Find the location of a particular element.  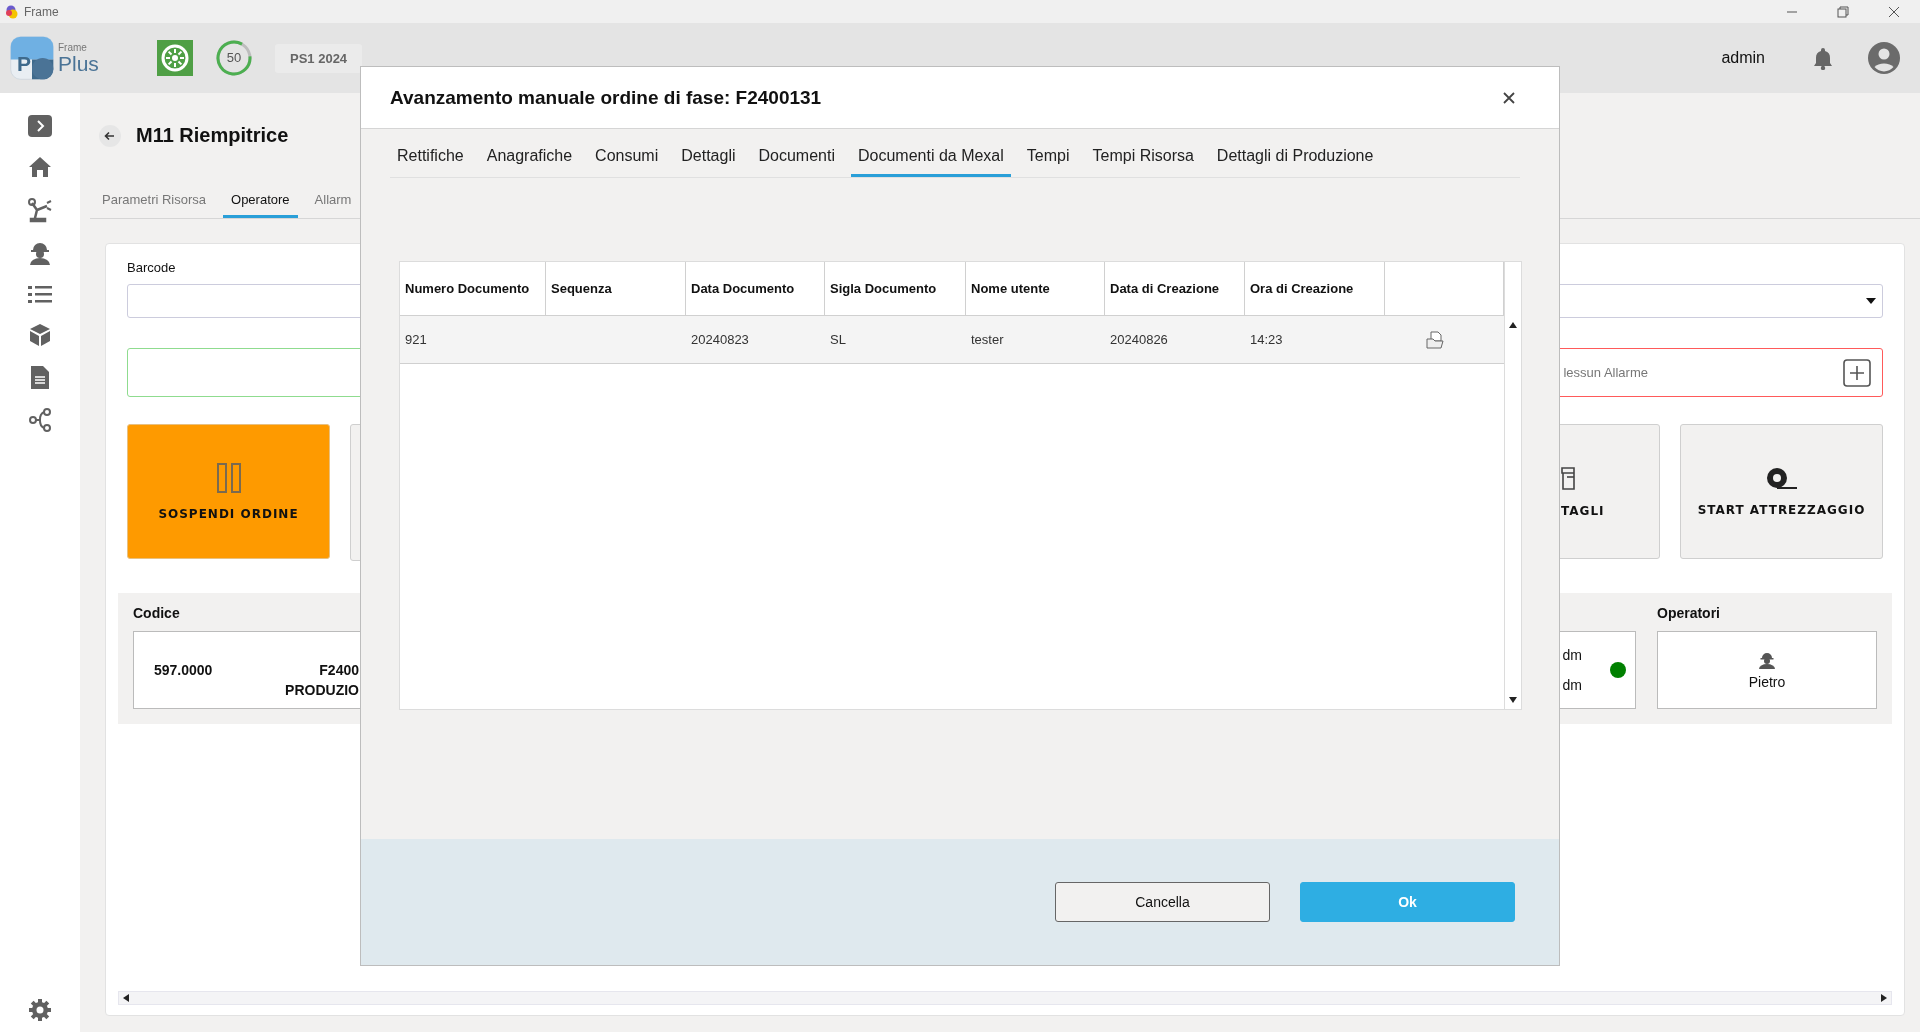

table-cell: SL is located at coordinates (895, 340).